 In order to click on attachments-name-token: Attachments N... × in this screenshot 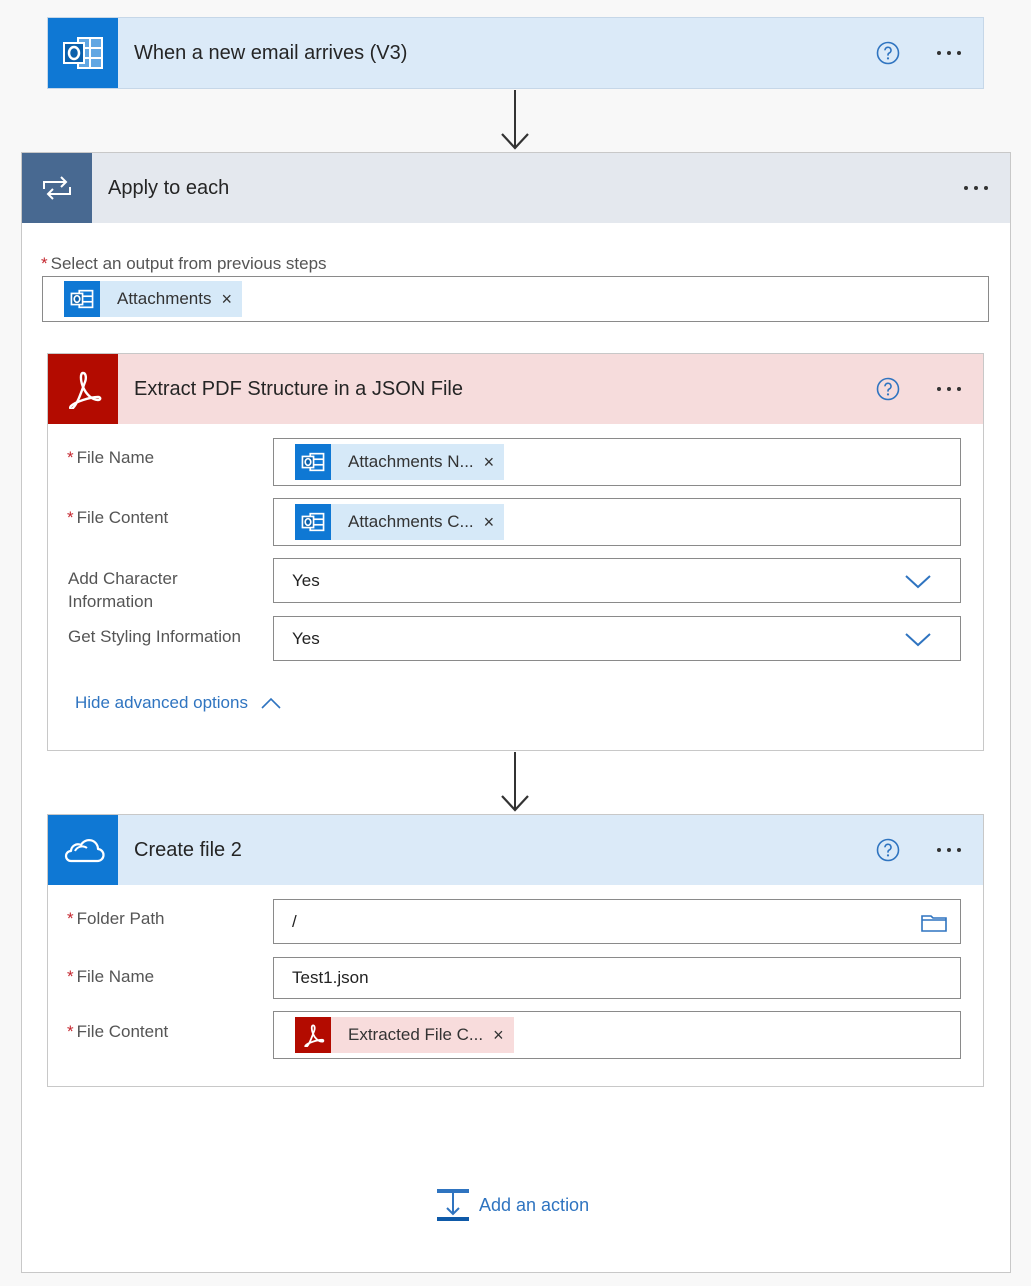, I will do `click(400, 462)`.